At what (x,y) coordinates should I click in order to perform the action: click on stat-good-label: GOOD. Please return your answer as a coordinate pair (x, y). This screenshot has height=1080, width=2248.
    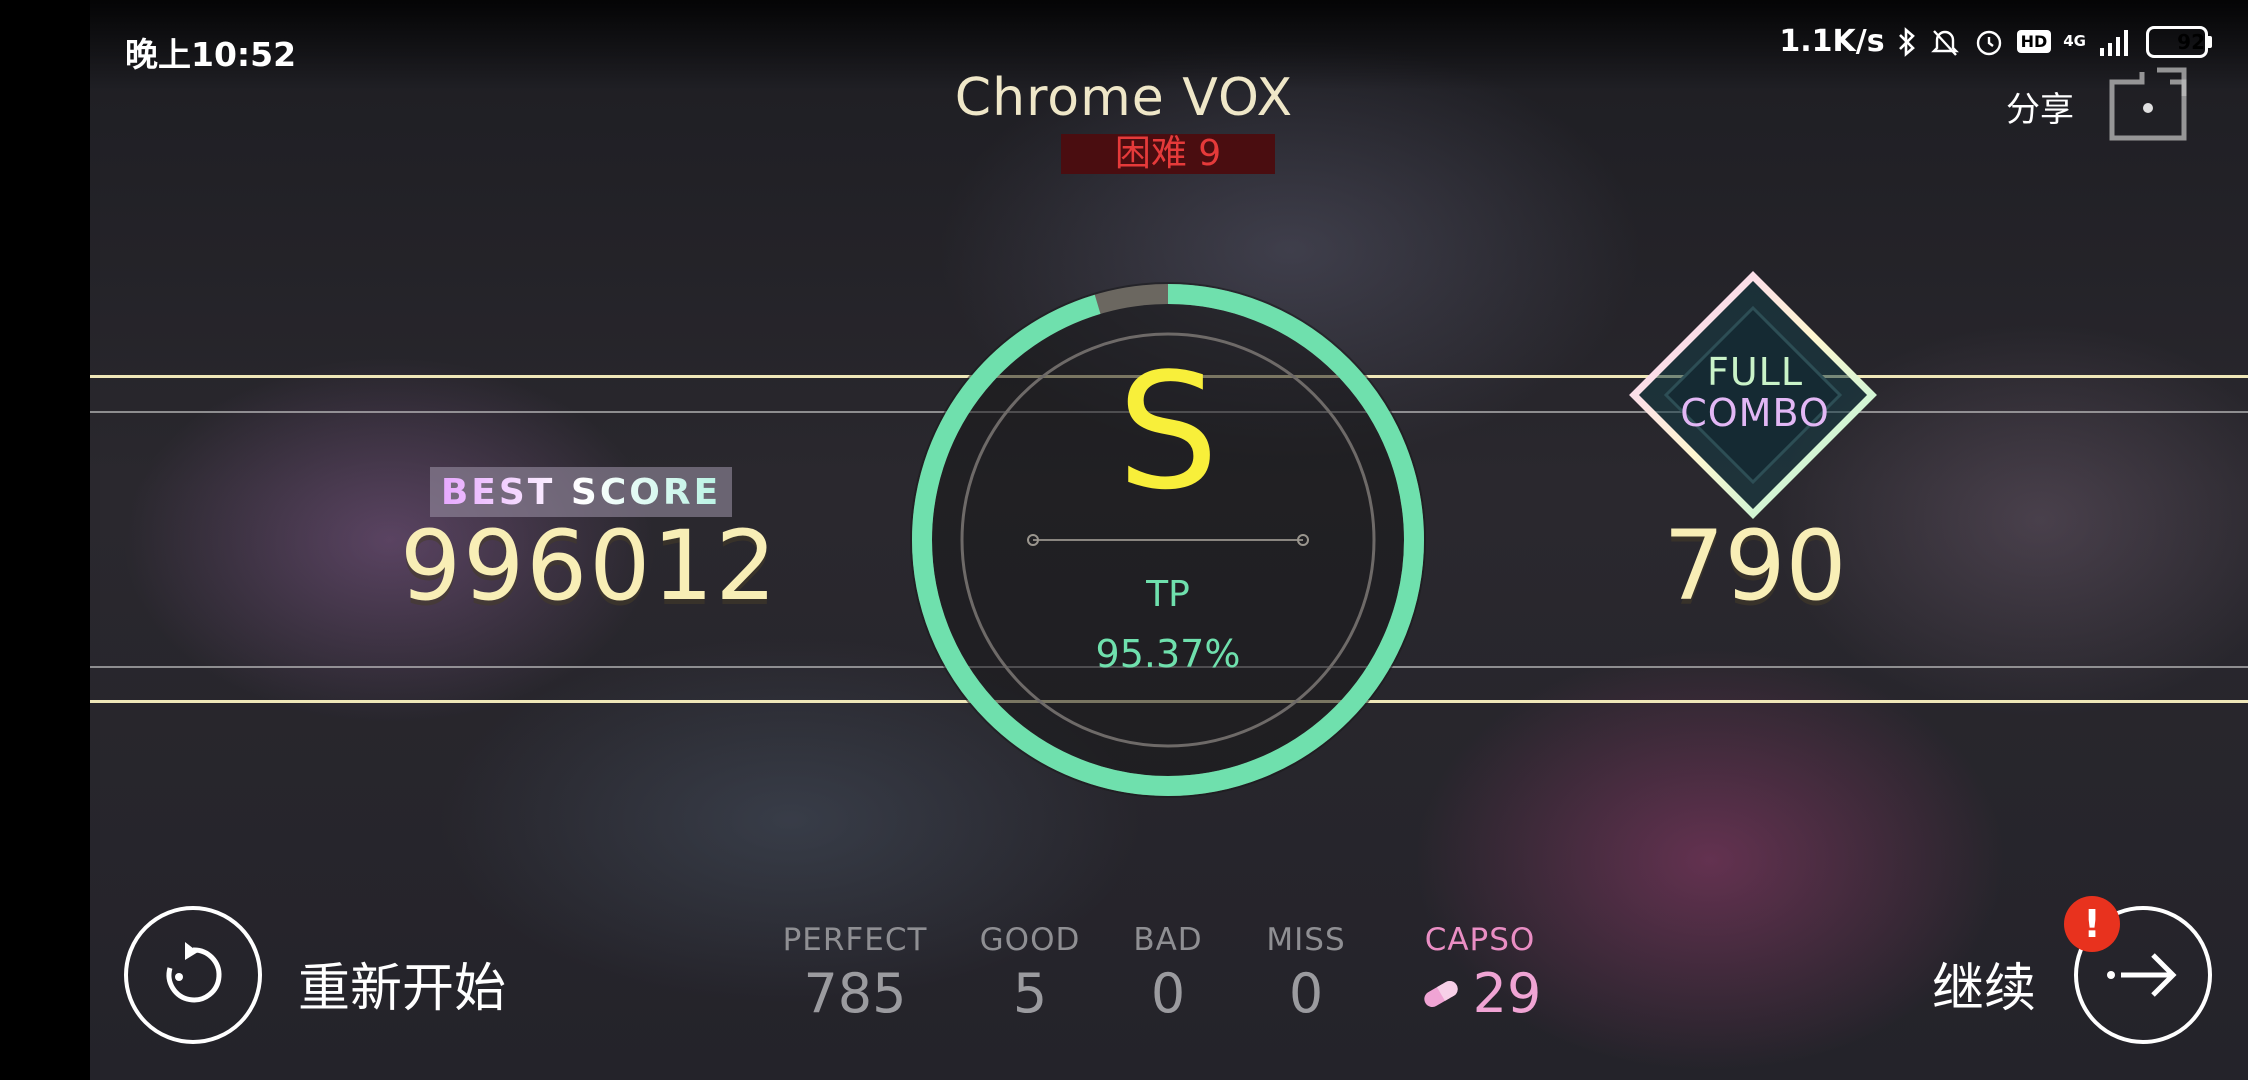
    Looking at the image, I should click on (1030, 940).